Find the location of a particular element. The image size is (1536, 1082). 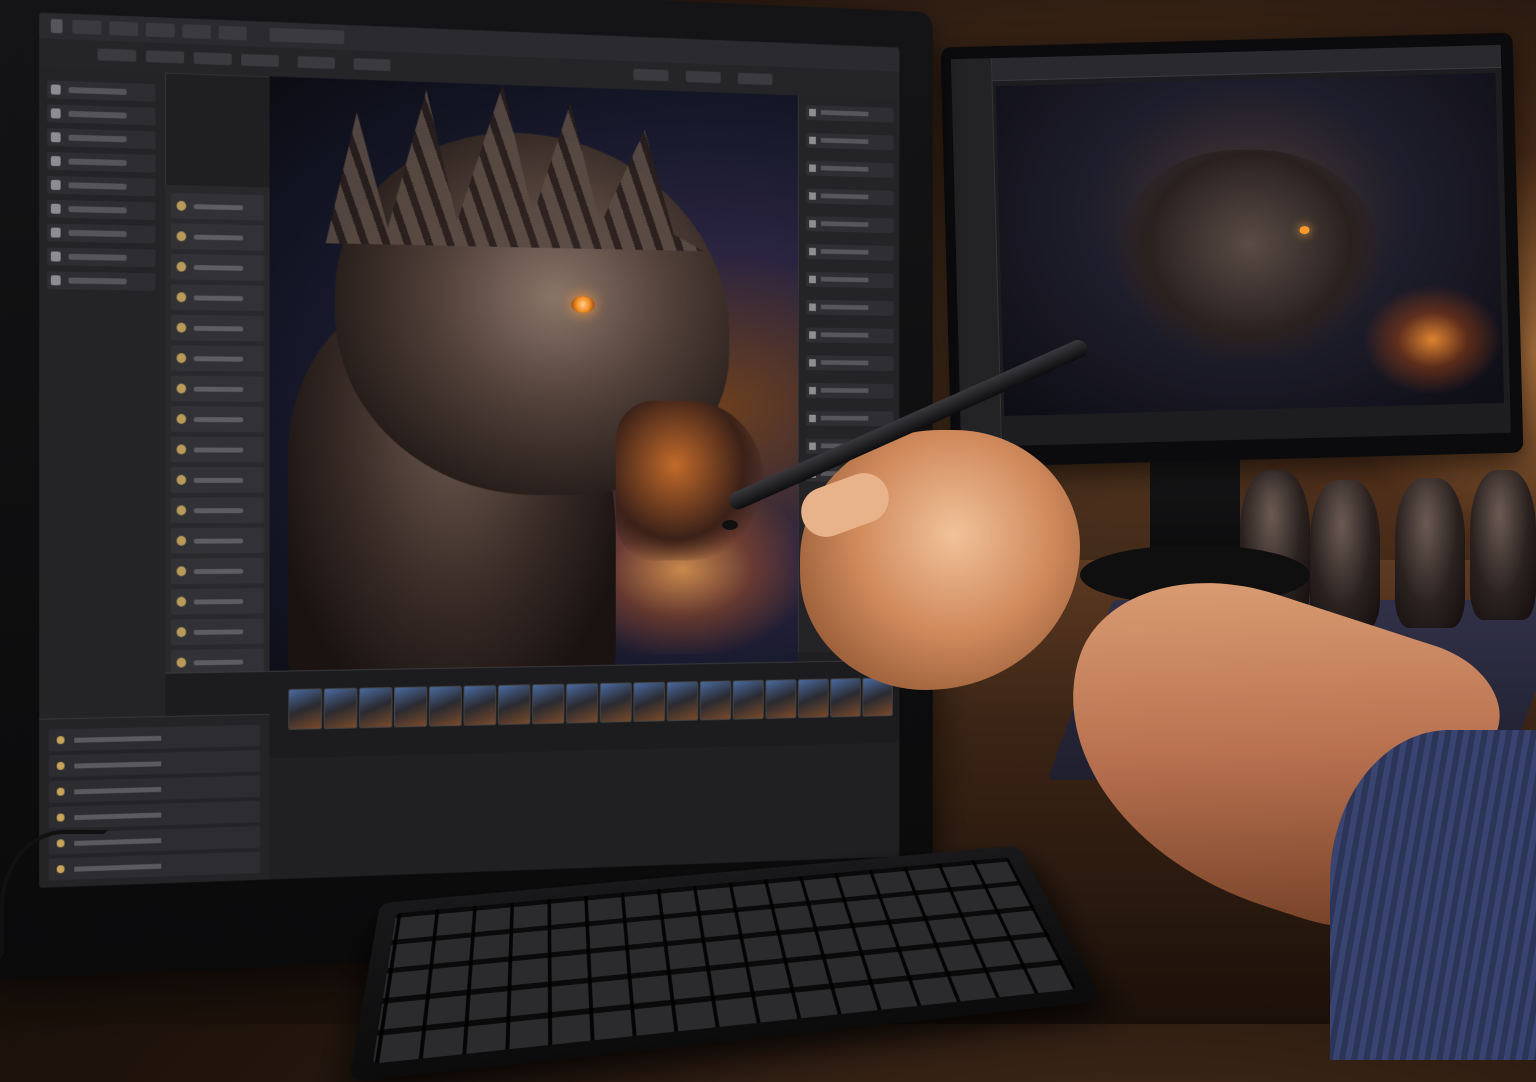

layer-name is located at coordinates (218, 298).